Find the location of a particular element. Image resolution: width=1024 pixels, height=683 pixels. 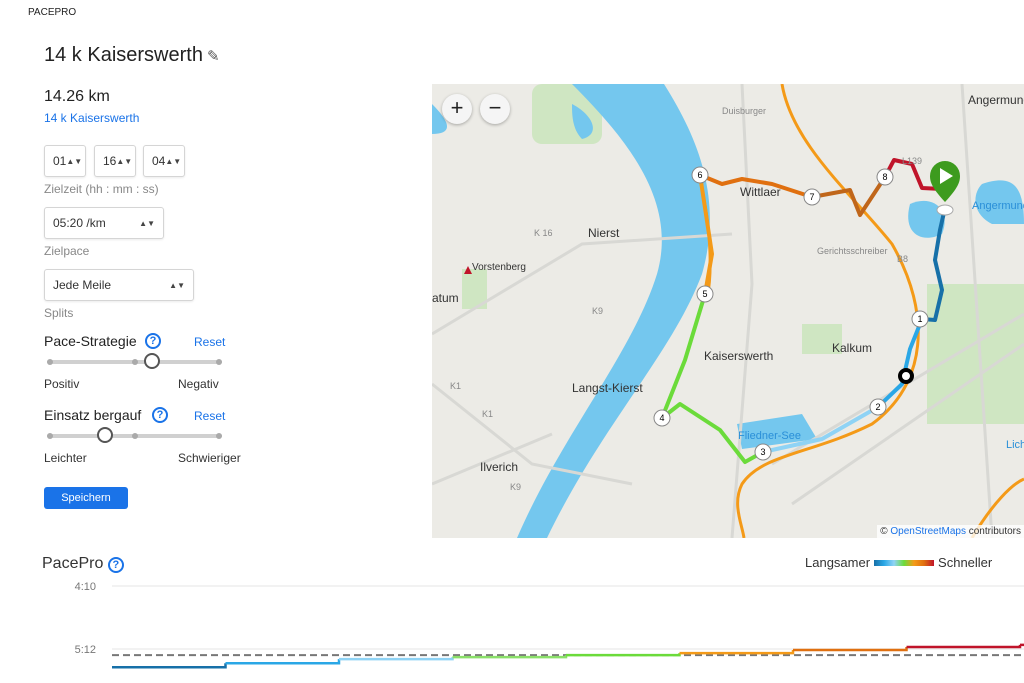

place-label: Langst-Kierst is located at coordinates (607, 388).